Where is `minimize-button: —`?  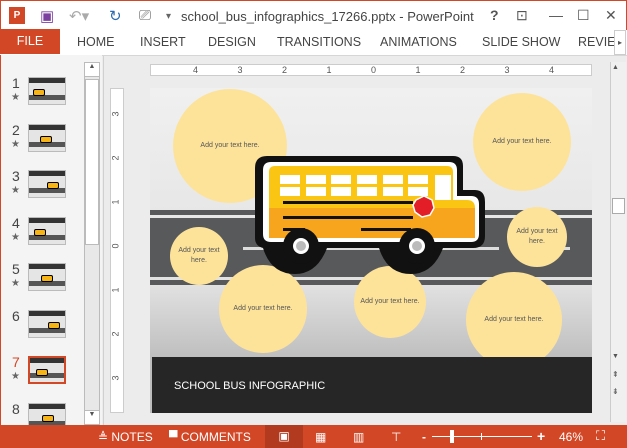
minimize-button: — is located at coordinates (556, 15).